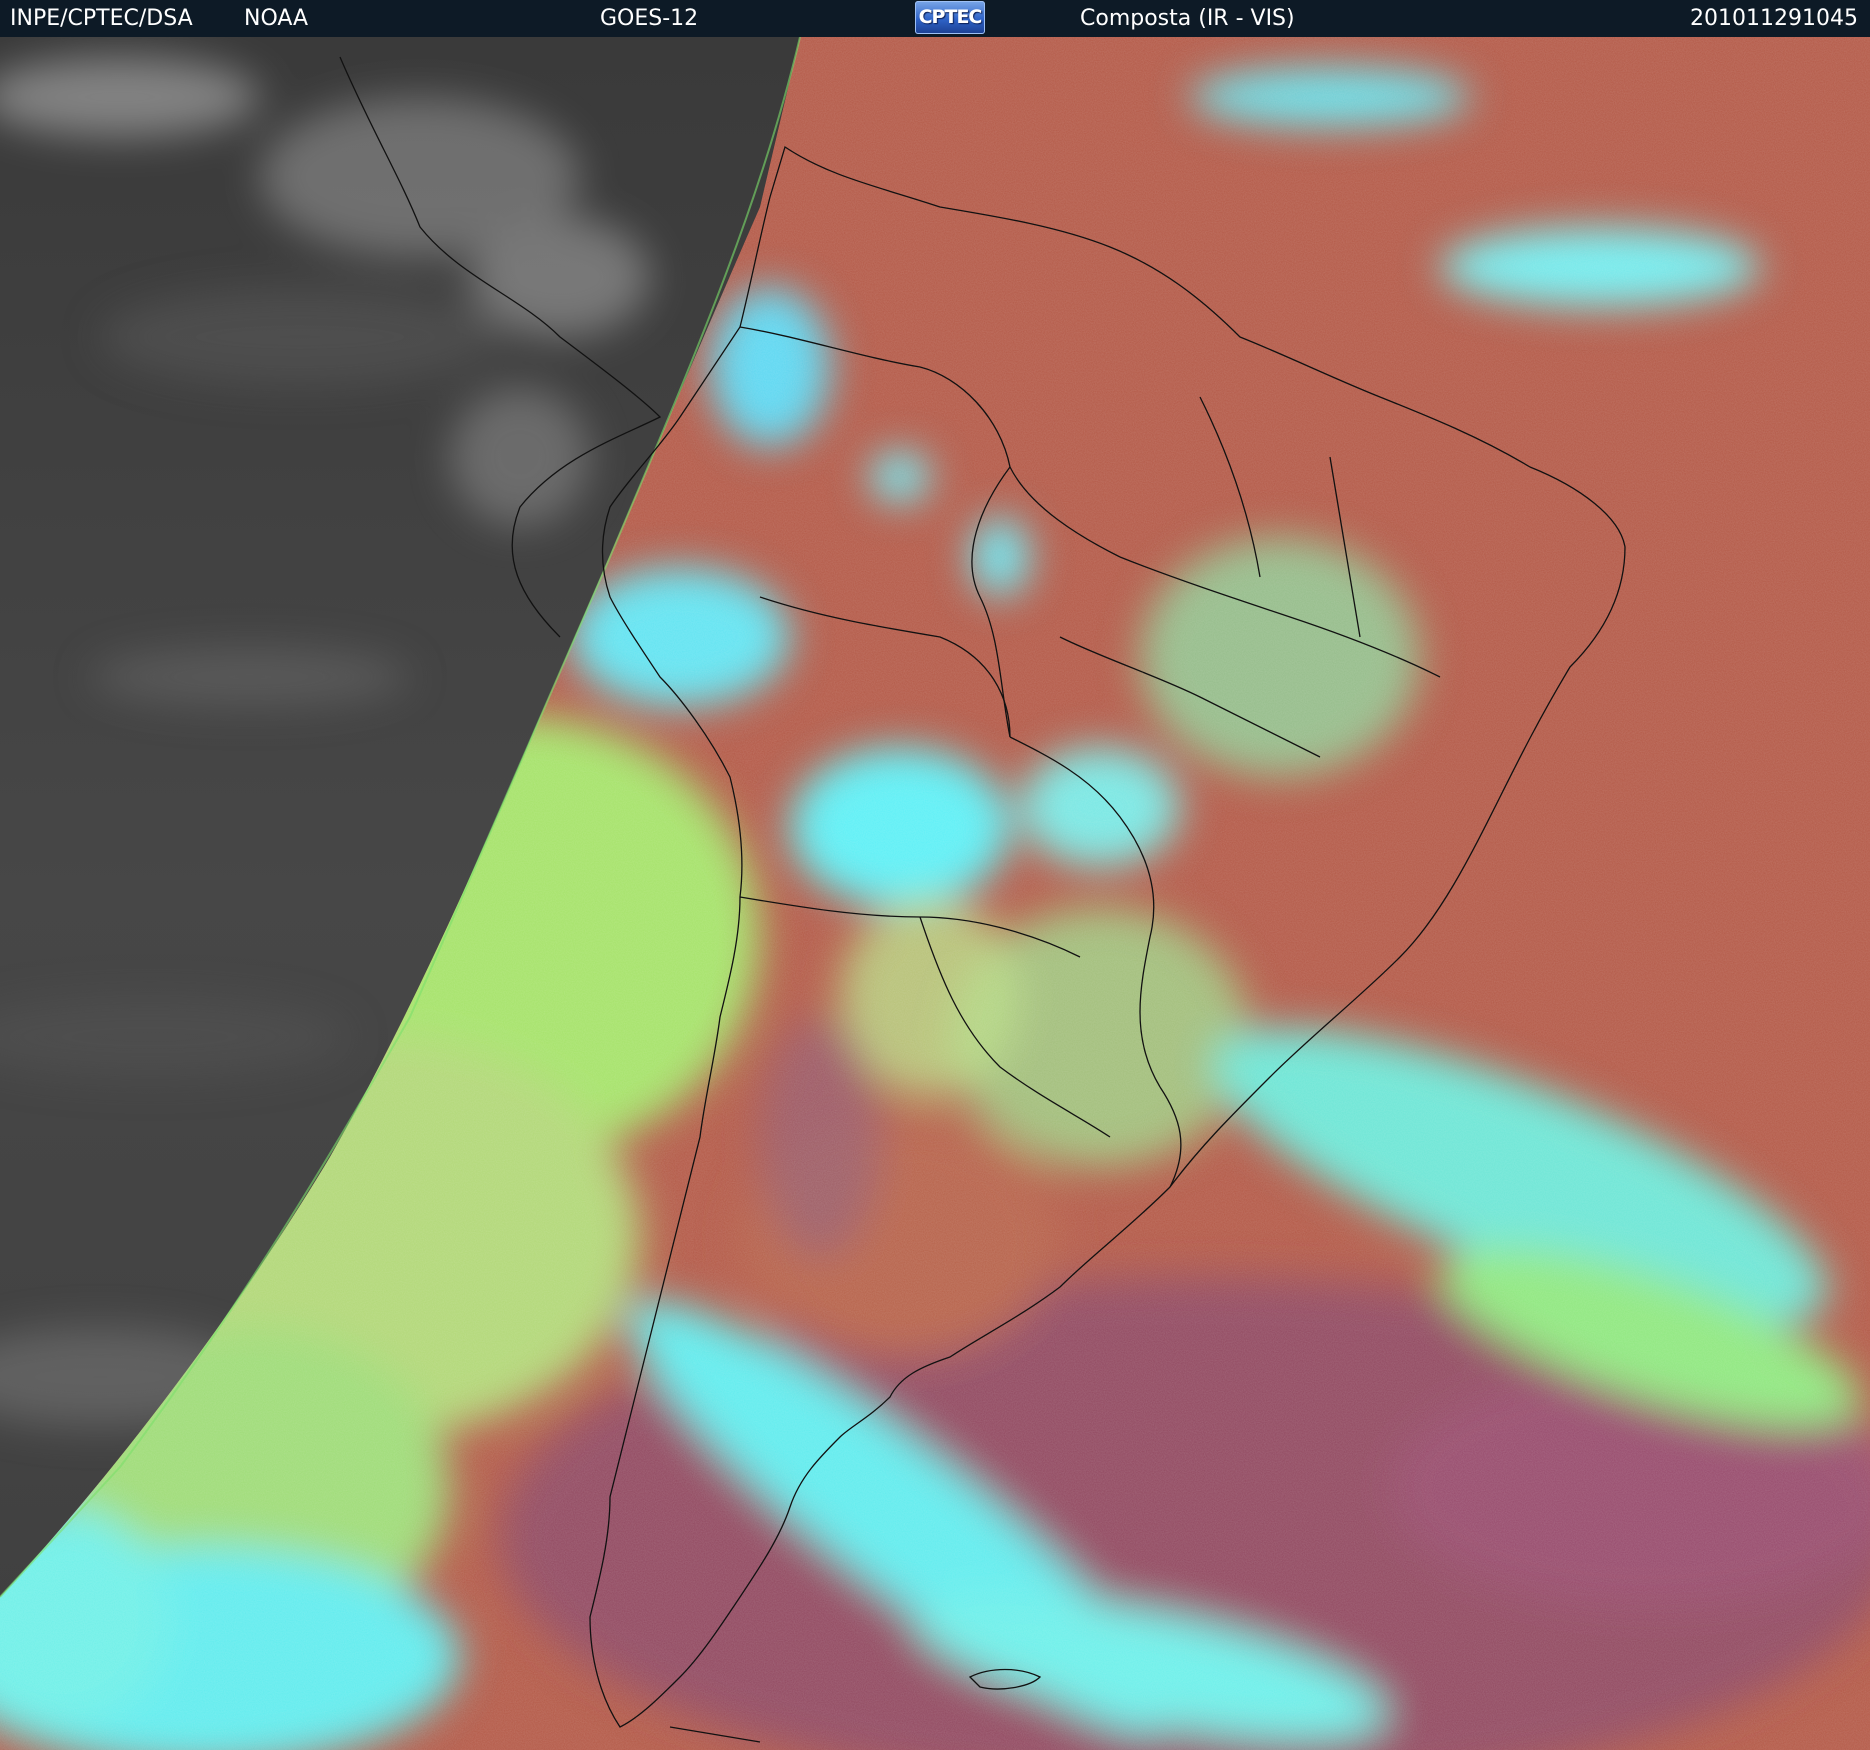 This screenshot has height=1750, width=1870. Describe the element at coordinates (649, 18) in the screenshot. I see `satellite-label: GOES-12` at that location.